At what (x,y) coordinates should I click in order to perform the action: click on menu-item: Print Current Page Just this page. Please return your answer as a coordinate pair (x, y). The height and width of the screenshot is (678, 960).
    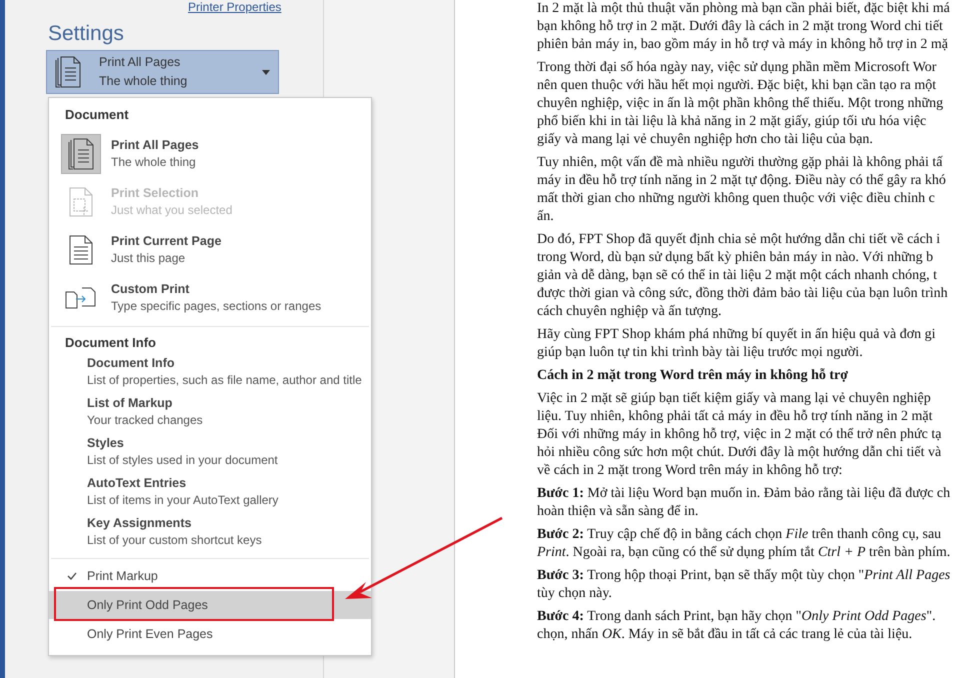
    Looking at the image, I should click on (210, 250).